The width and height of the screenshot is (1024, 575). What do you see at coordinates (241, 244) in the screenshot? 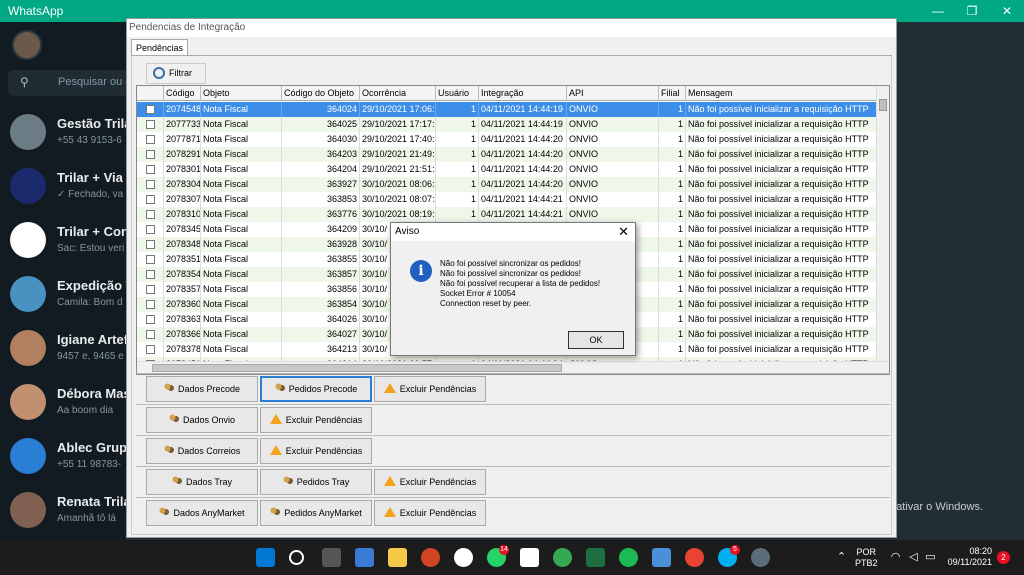
I see `grid-cell: Nota Fiscal` at bounding box center [241, 244].